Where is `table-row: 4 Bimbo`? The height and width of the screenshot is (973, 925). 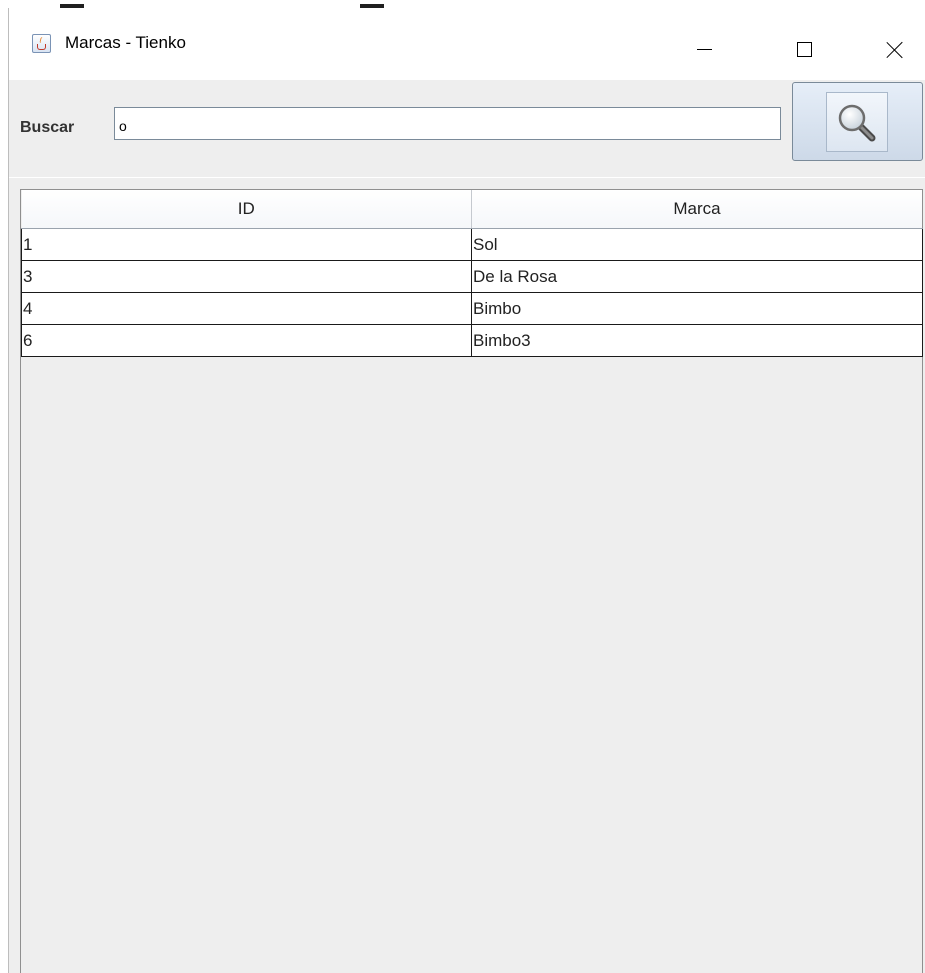 table-row: 4 Bimbo is located at coordinates (472, 308).